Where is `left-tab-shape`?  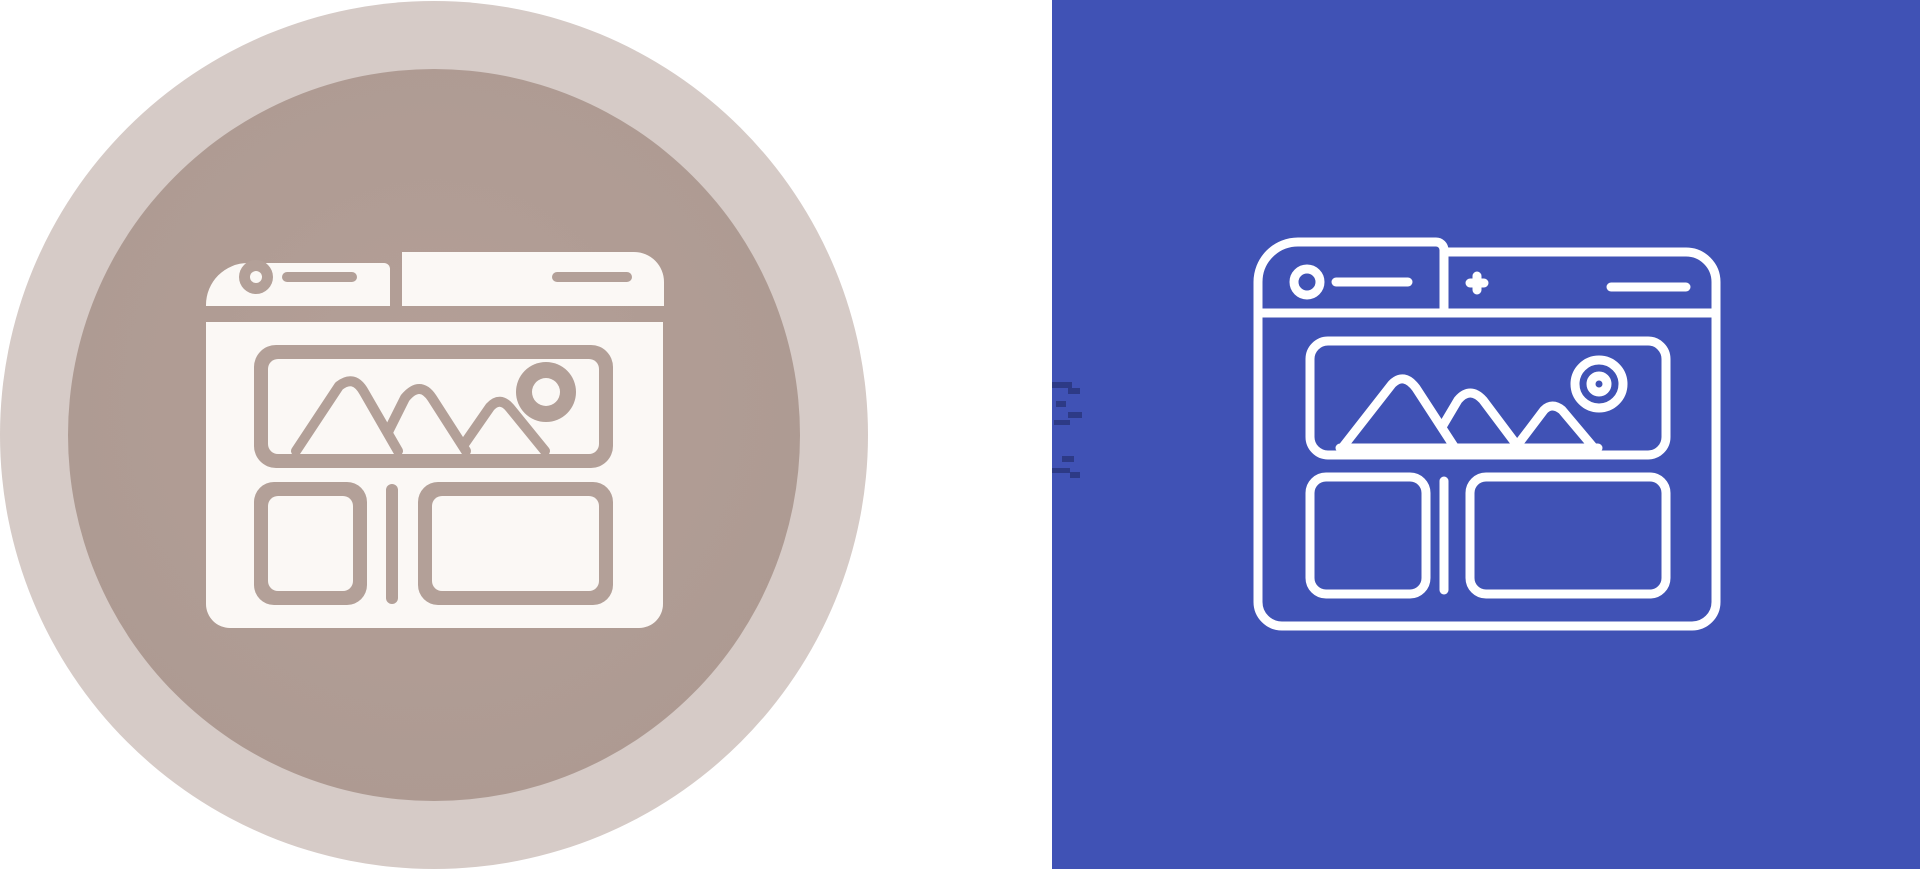 left-tab-shape is located at coordinates (298, 284).